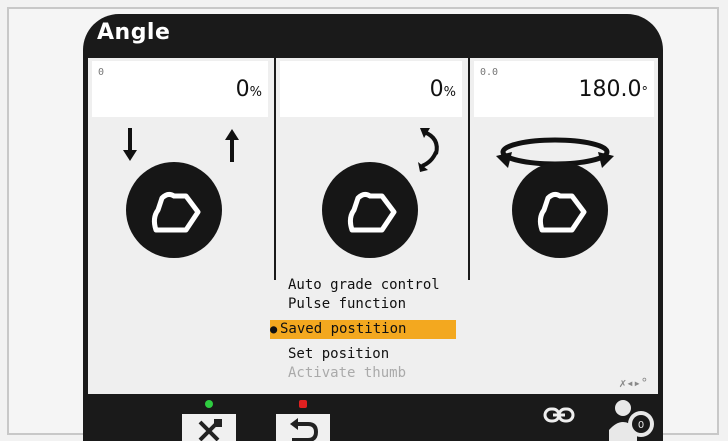  I want to click on bucket-rotate-icon, so click(560, 210).